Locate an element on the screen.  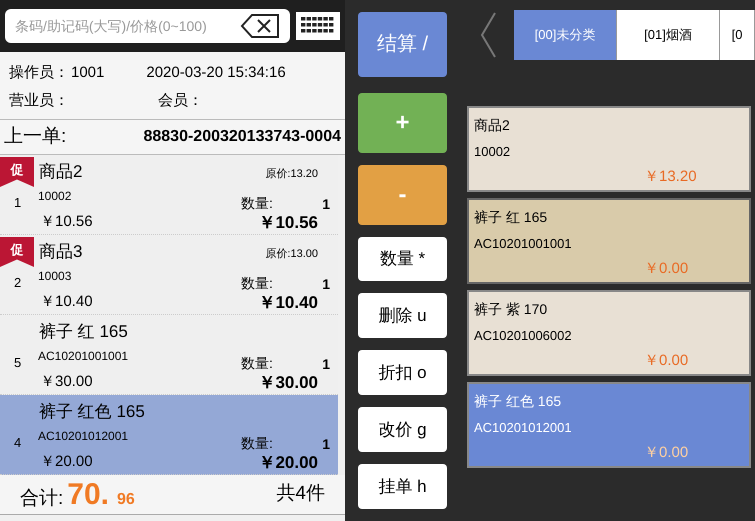
line-index: 1 is located at coordinates (18, 203).